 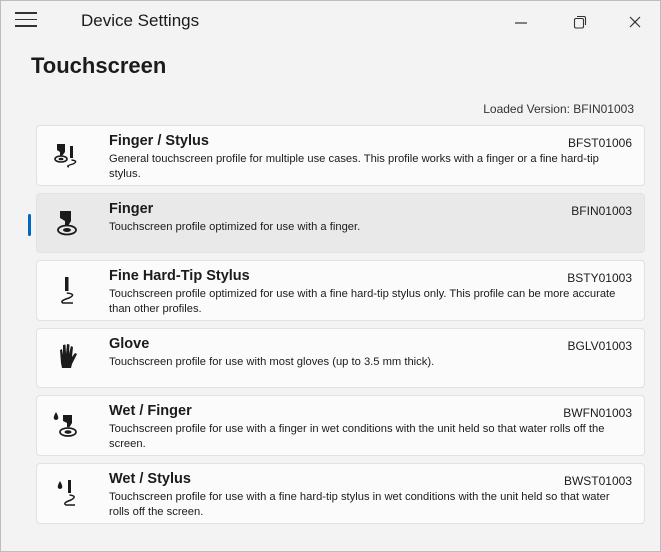 I want to click on page-title: Touchscreen, so click(x=99, y=65).